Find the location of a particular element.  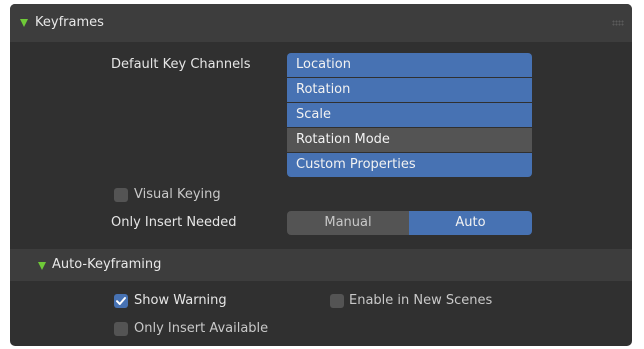

channel-rotation: Rotation is located at coordinates (409, 90).